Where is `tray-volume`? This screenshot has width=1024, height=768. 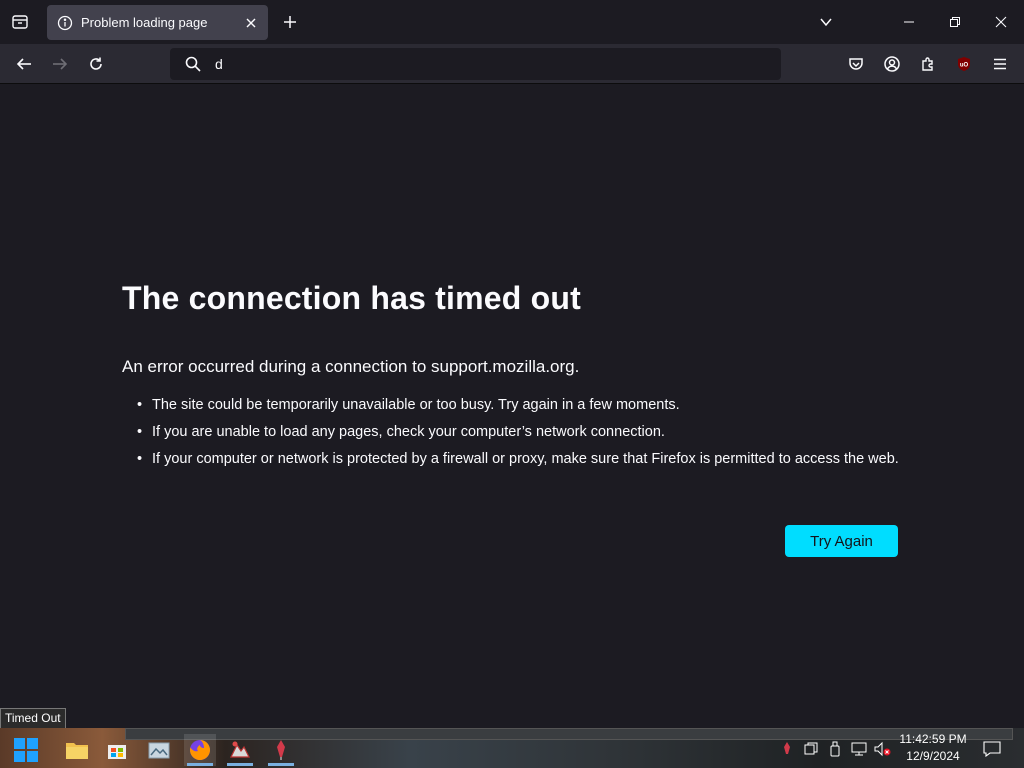 tray-volume is located at coordinates (883, 749).